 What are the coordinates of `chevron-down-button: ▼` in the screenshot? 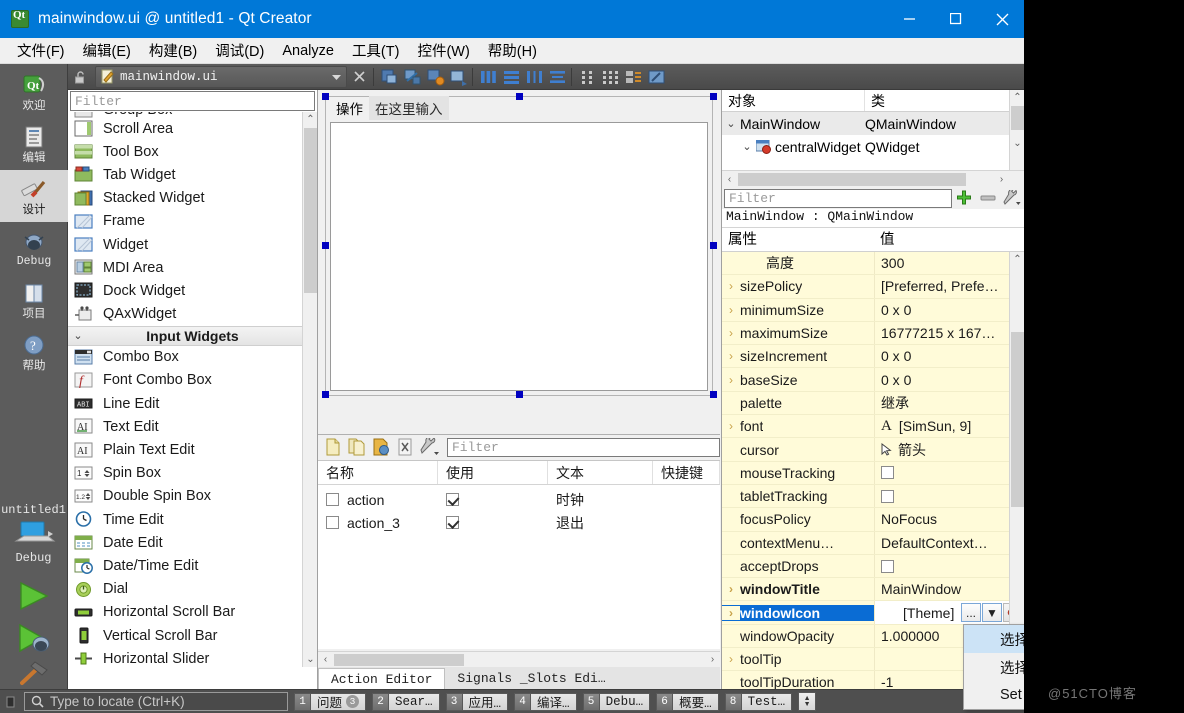 It's located at (992, 613).